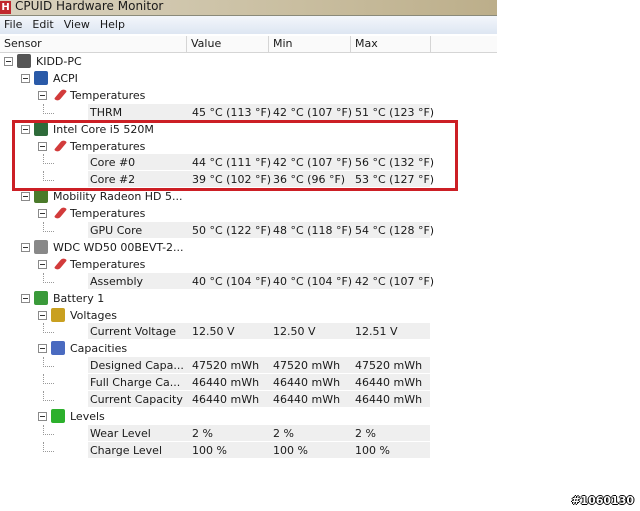 This screenshot has height=511, width=640. I want to click on min-cell: 47520 mWh, so click(307, 366).